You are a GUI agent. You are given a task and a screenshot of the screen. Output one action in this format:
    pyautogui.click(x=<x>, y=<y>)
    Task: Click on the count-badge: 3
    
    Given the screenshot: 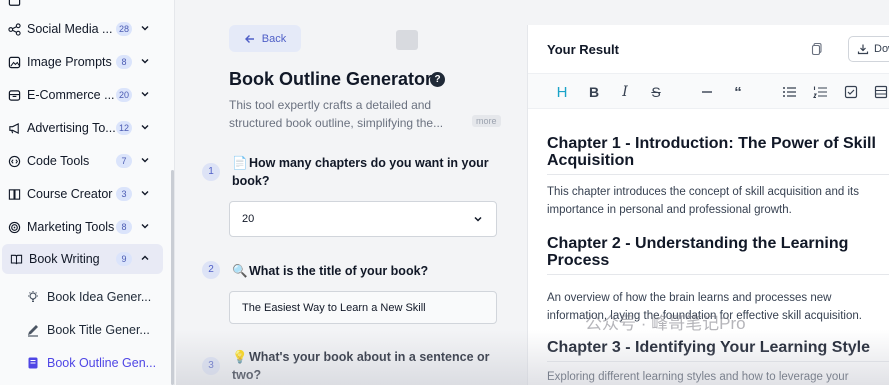 What is the action you would take?
    pyautogui.click(x=124, y=194)
    